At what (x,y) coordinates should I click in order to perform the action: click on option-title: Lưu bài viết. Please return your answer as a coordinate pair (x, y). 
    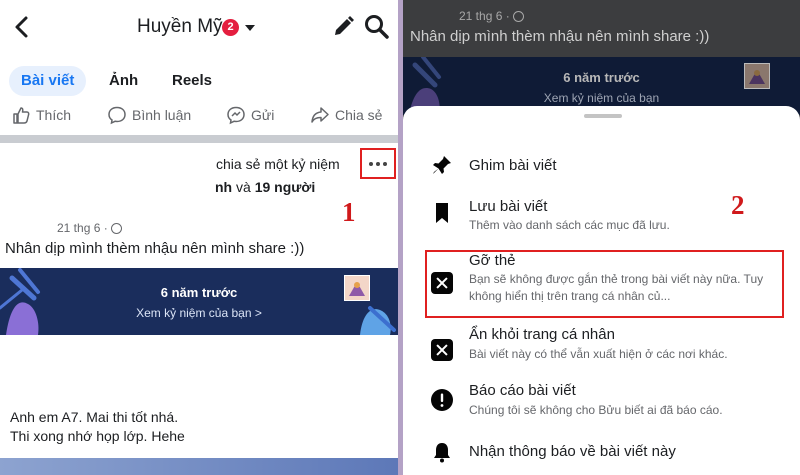
    Looking at the image, I should click on (508, 206).